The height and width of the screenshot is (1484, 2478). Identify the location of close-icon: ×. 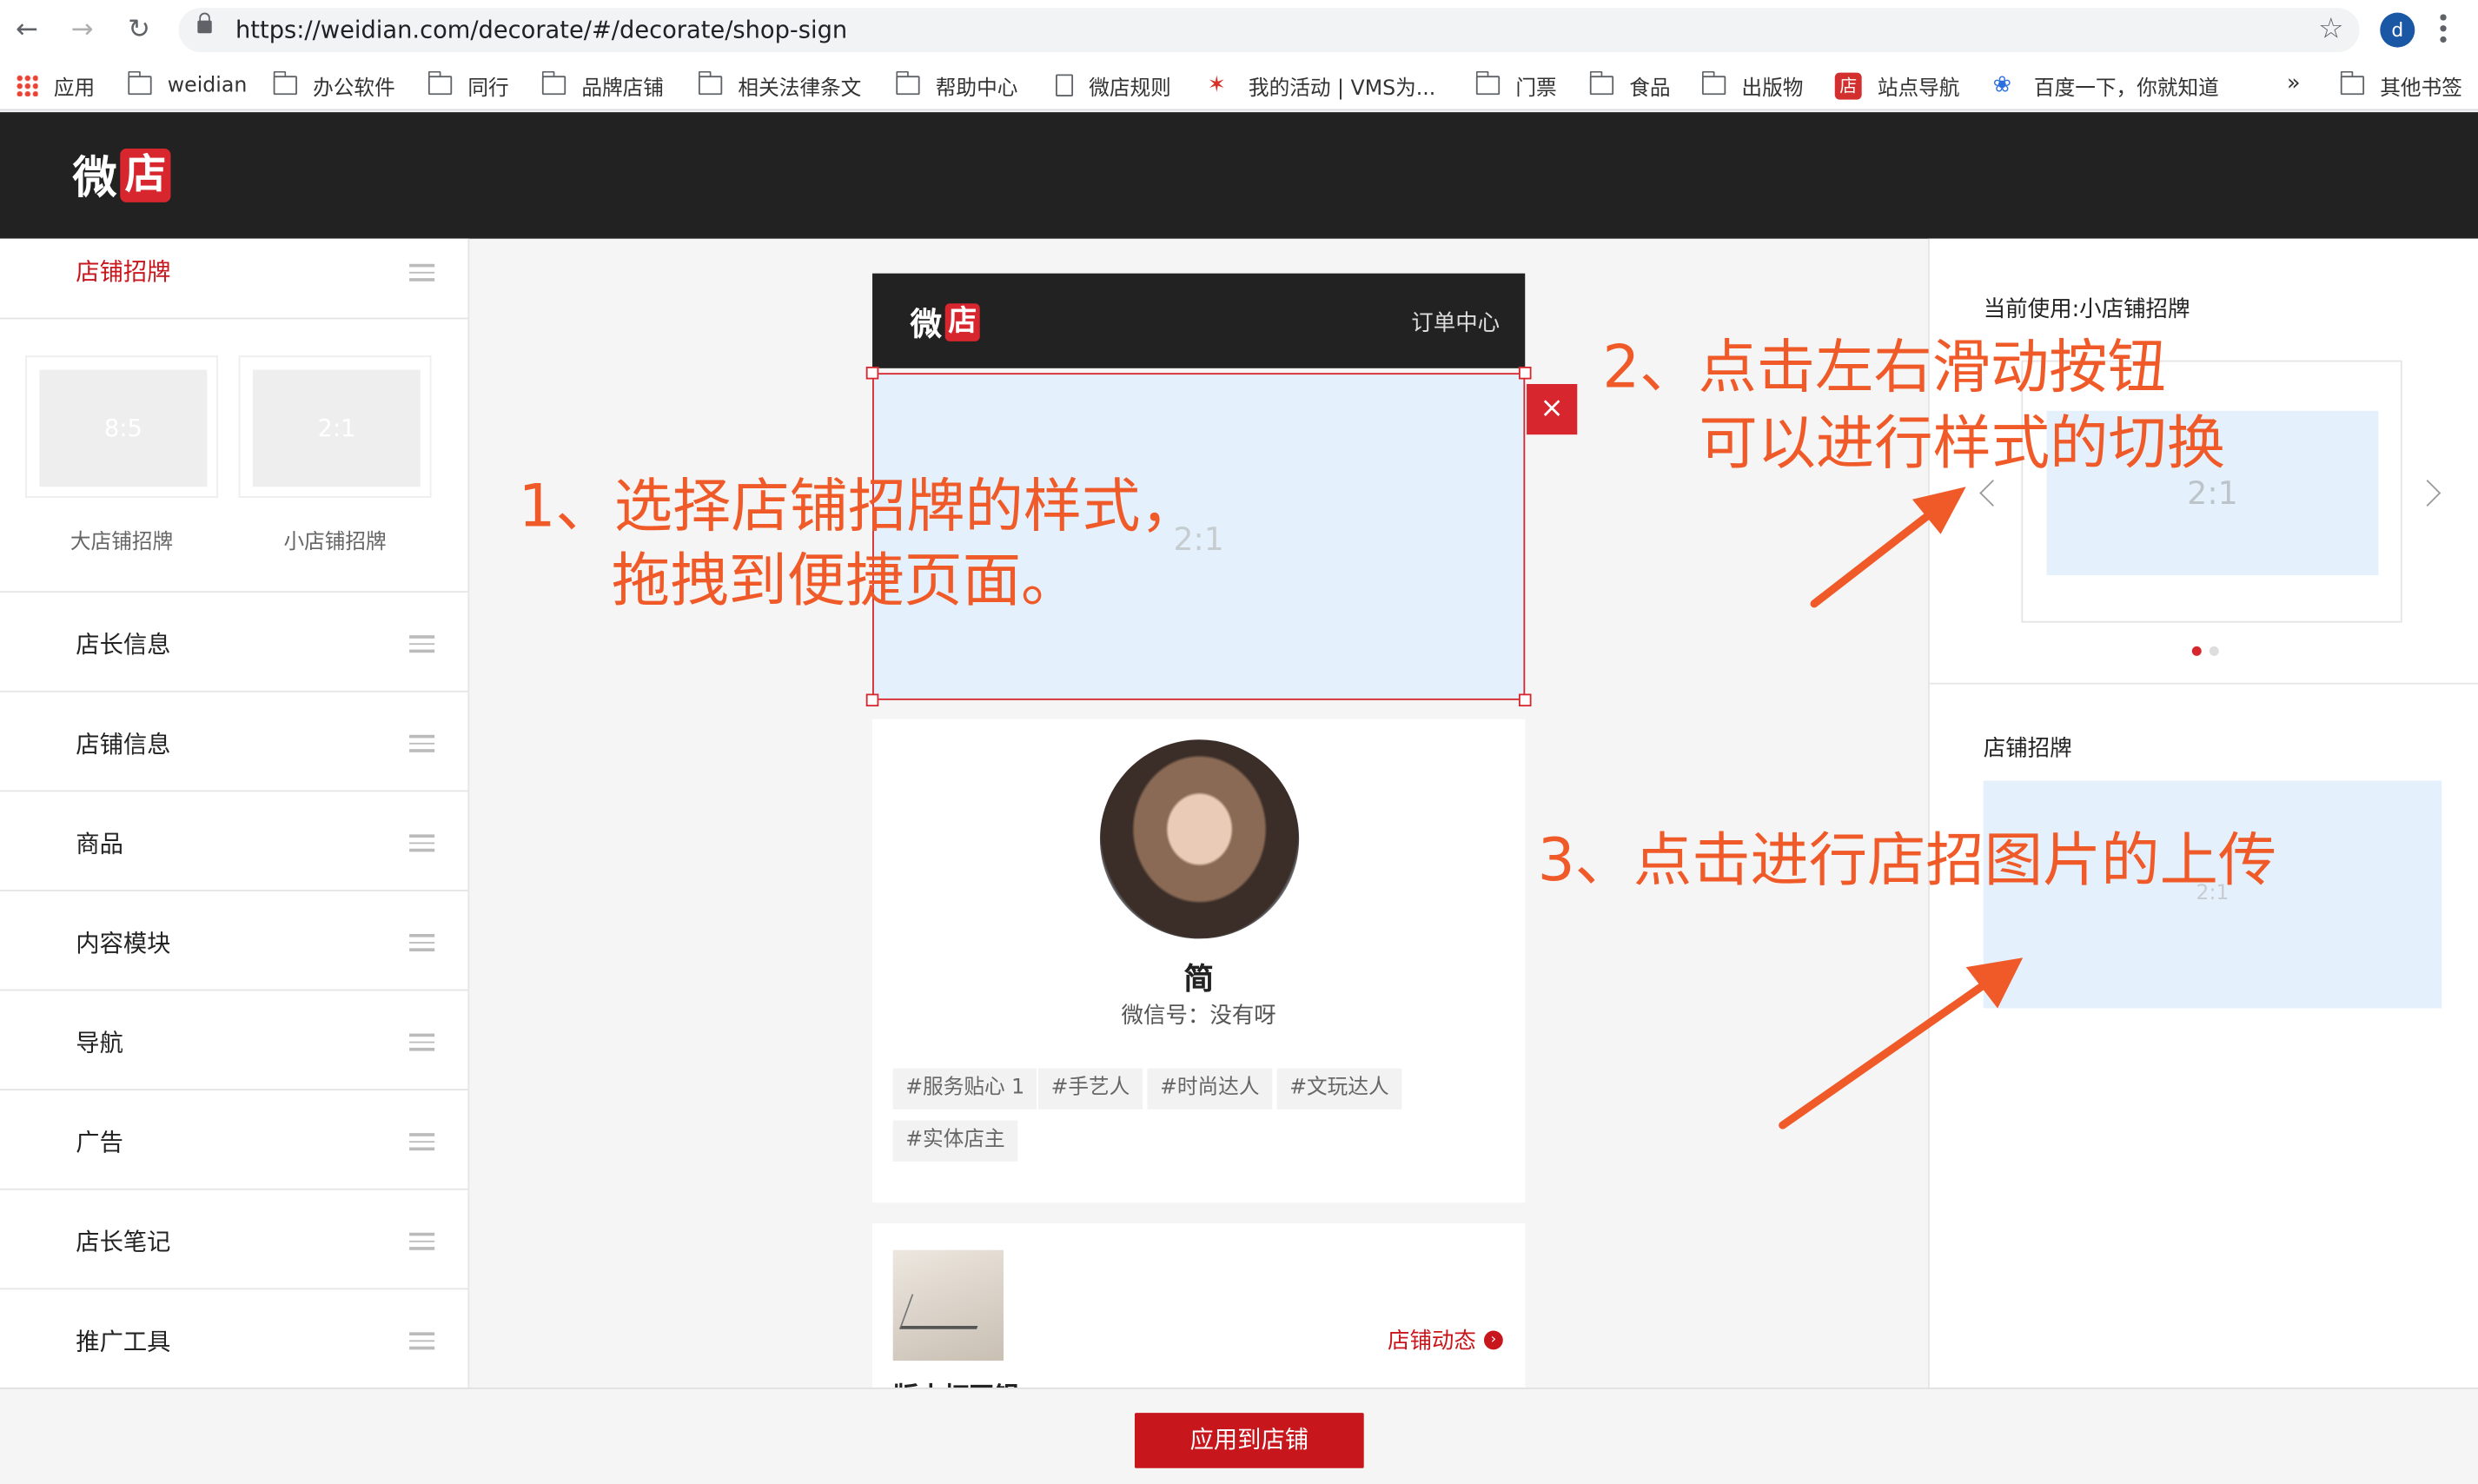
(1552, 409).